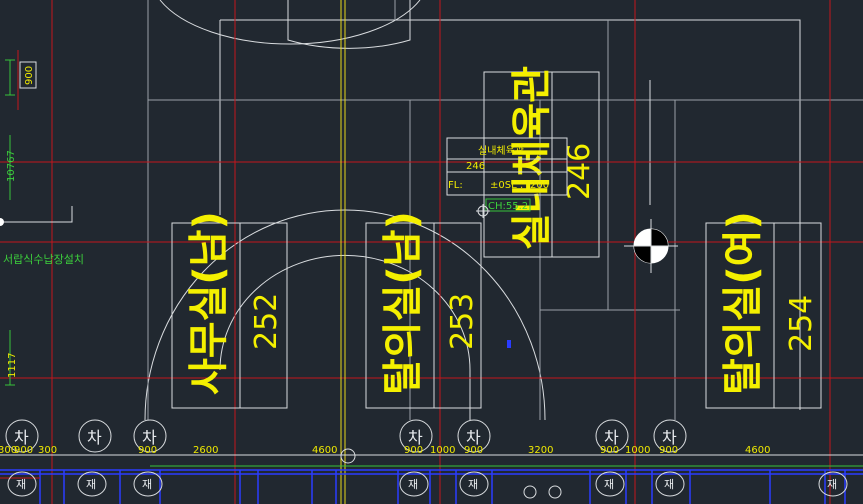 Image resolution: width=863 pixels, height=504 pixels. I want to click on tag-ceiling-height: CH:55.2, so click(508, 206).